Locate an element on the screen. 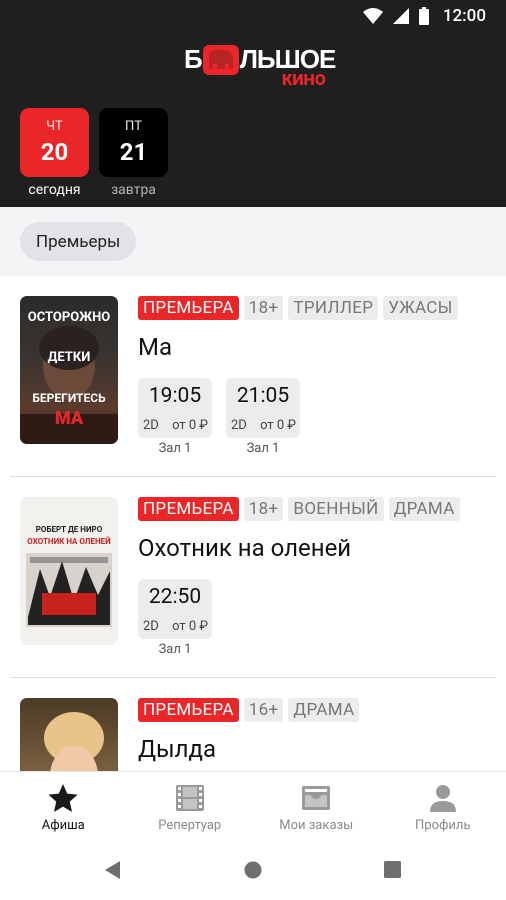 This screenshot has height=900, width=506. status-bar: 12:00 is located at coordinates (253, 16).